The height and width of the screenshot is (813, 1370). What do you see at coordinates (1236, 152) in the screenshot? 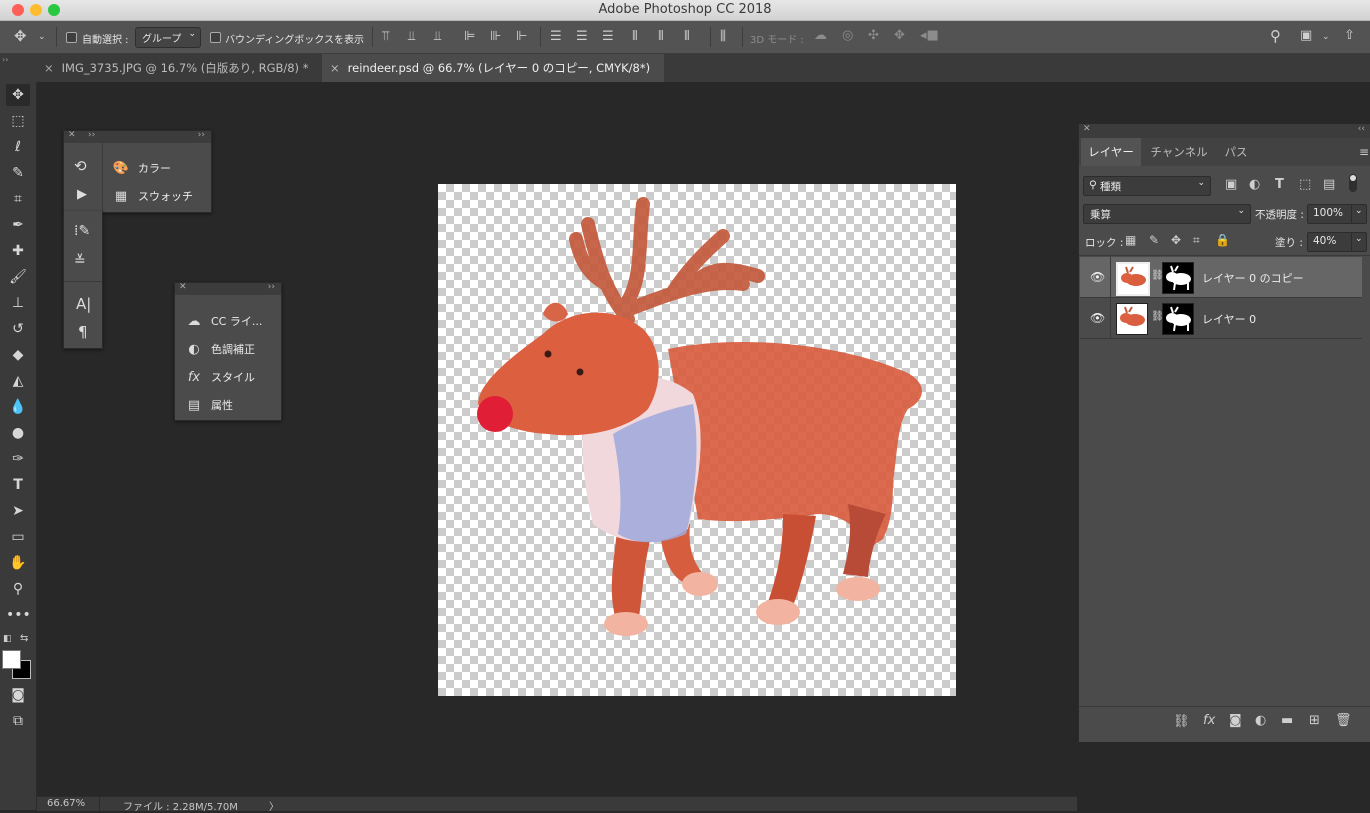
I see `tab-paths: パス` at bounding box center [1236, 152].